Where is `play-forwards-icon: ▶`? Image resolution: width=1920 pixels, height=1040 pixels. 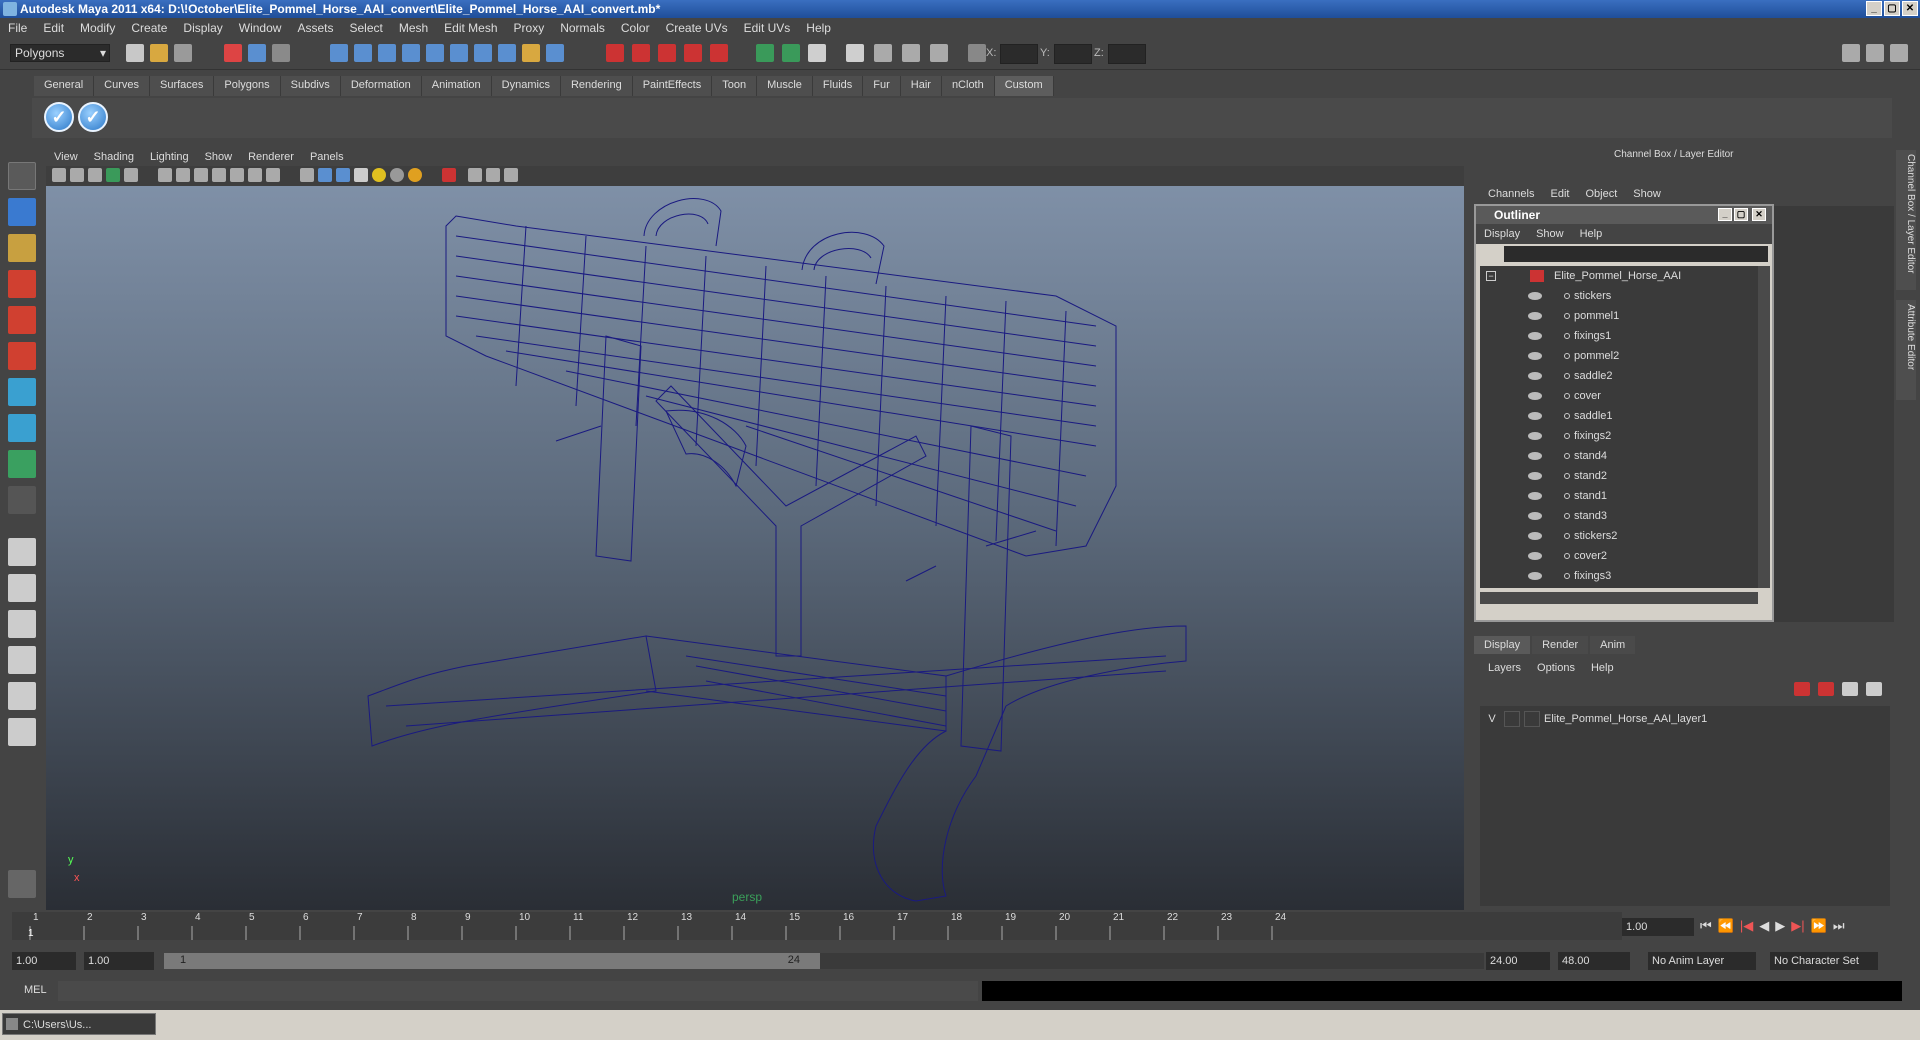 play-forwards-icon: ▶ is located at coordinates (1780, 926).